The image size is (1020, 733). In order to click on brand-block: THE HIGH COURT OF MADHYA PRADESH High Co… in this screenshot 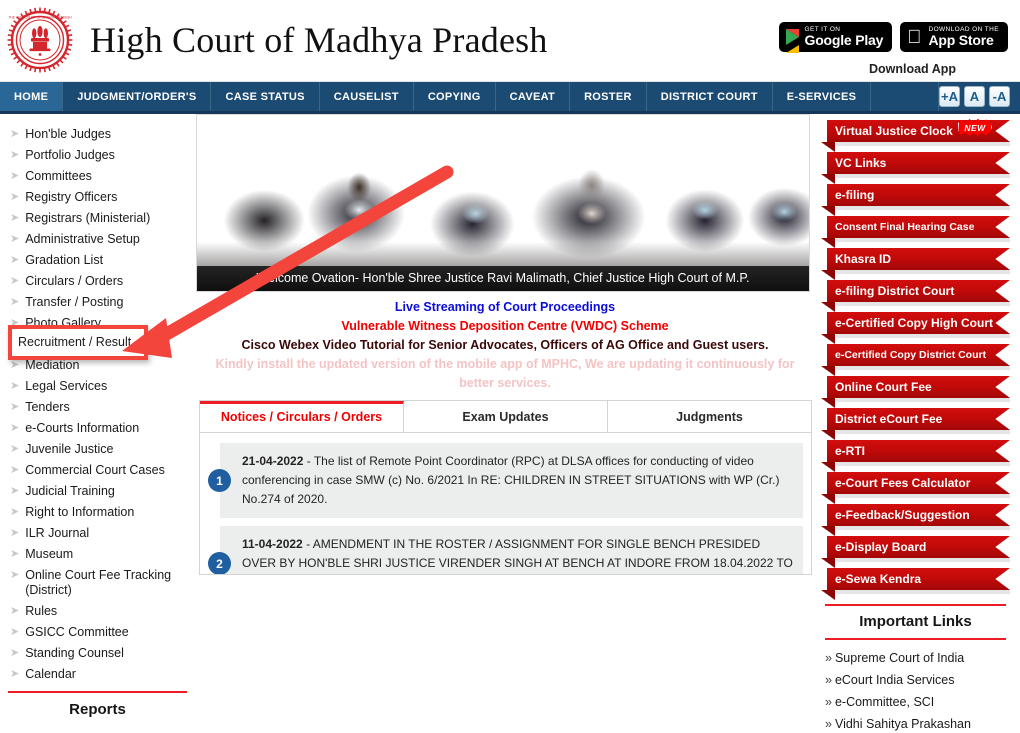, I will do `click(277, 40)`.